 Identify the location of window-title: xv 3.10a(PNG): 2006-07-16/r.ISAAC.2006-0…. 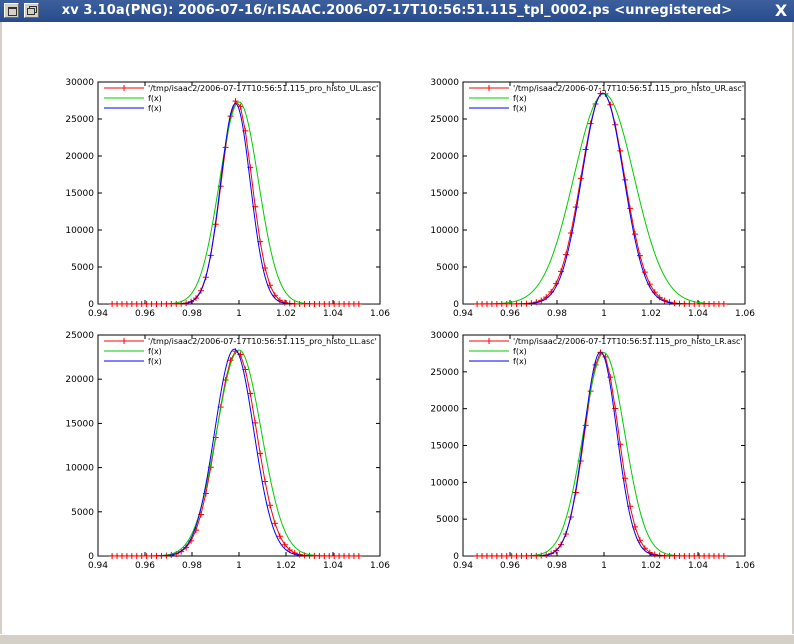
(397, 10).